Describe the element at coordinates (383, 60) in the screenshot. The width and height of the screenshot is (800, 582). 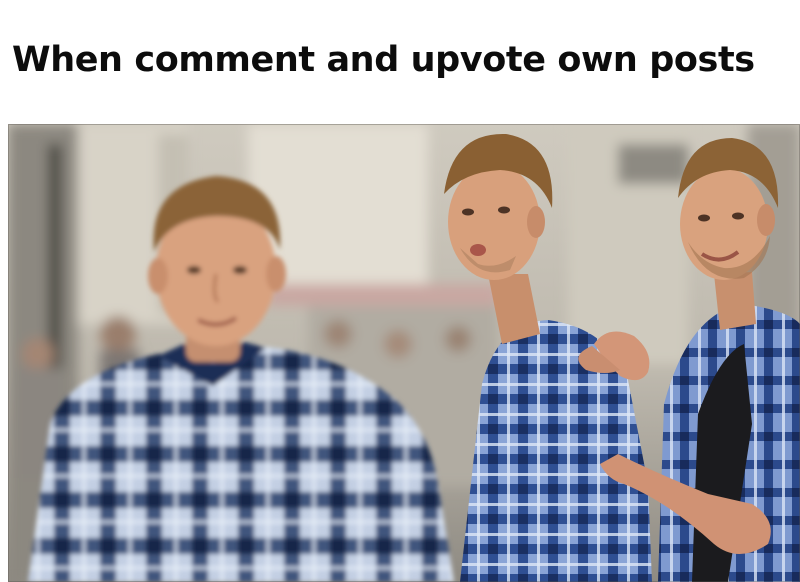
I see `meme-caption: When comment and upvote own posts` at that location.